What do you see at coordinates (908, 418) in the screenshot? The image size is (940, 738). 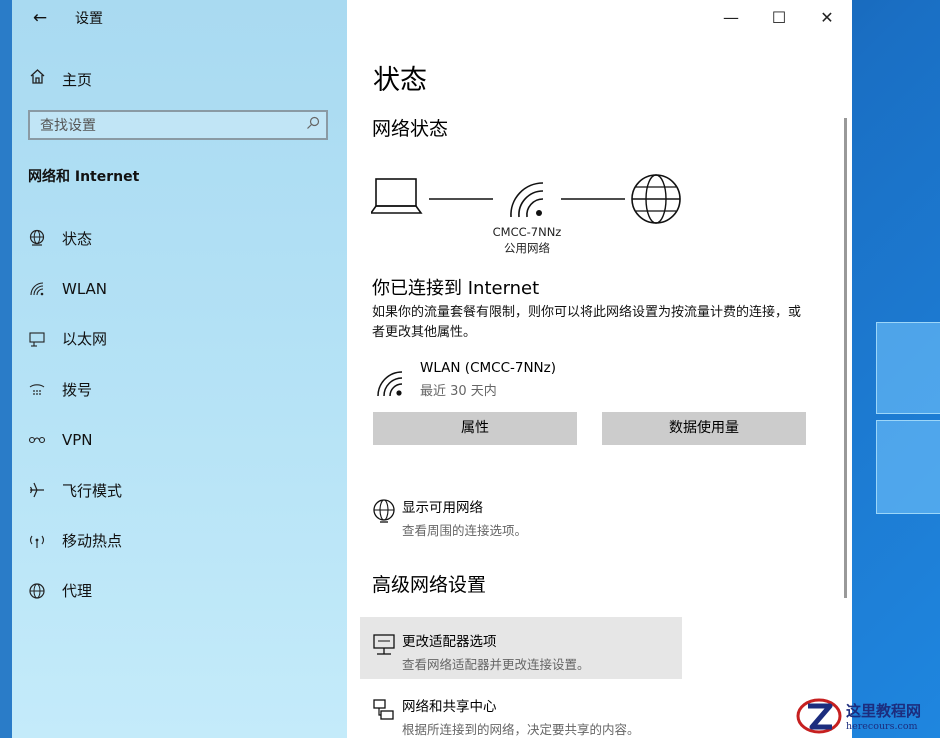 I see `windows-logo-icon` at bounding box center [908, 418].